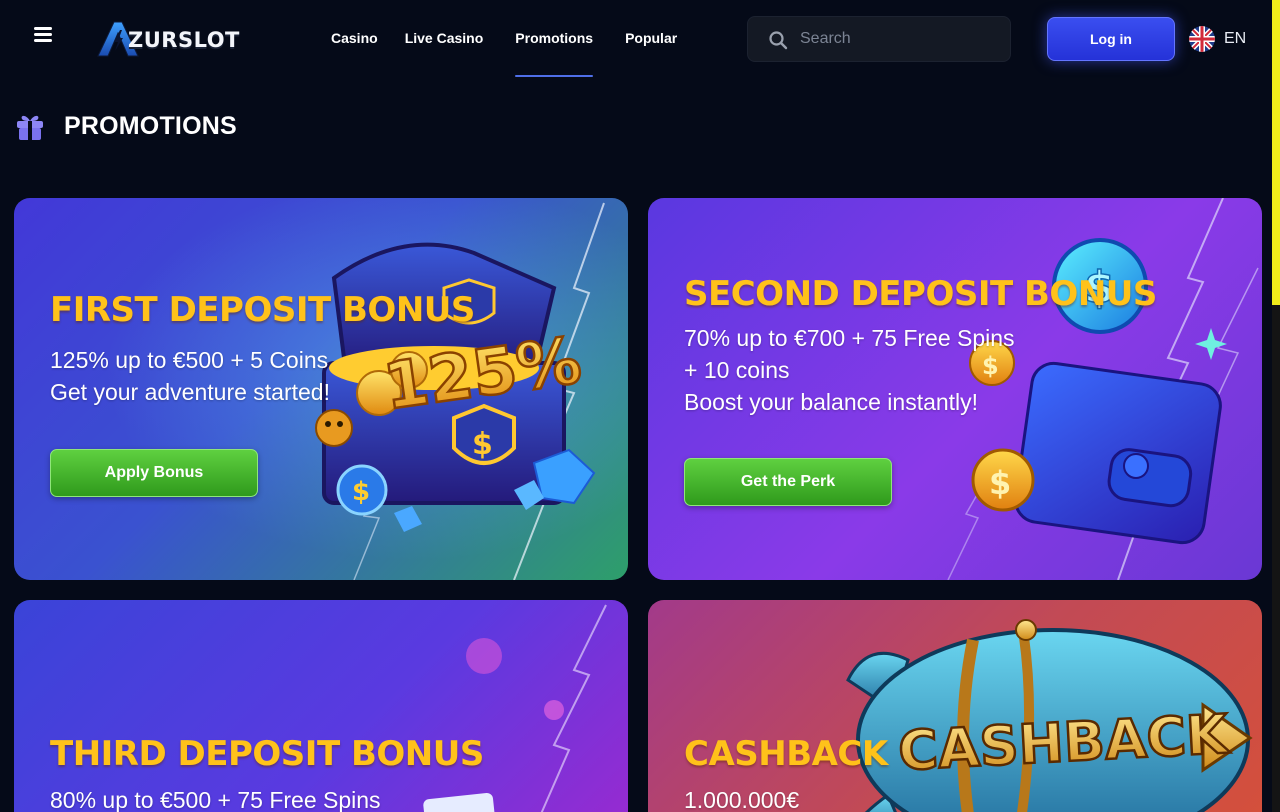  Describe the element at coordinates (215, 799) in the screenshot. I see `promo-line: 80% up to €500 + 75 Free Spins` at that location.